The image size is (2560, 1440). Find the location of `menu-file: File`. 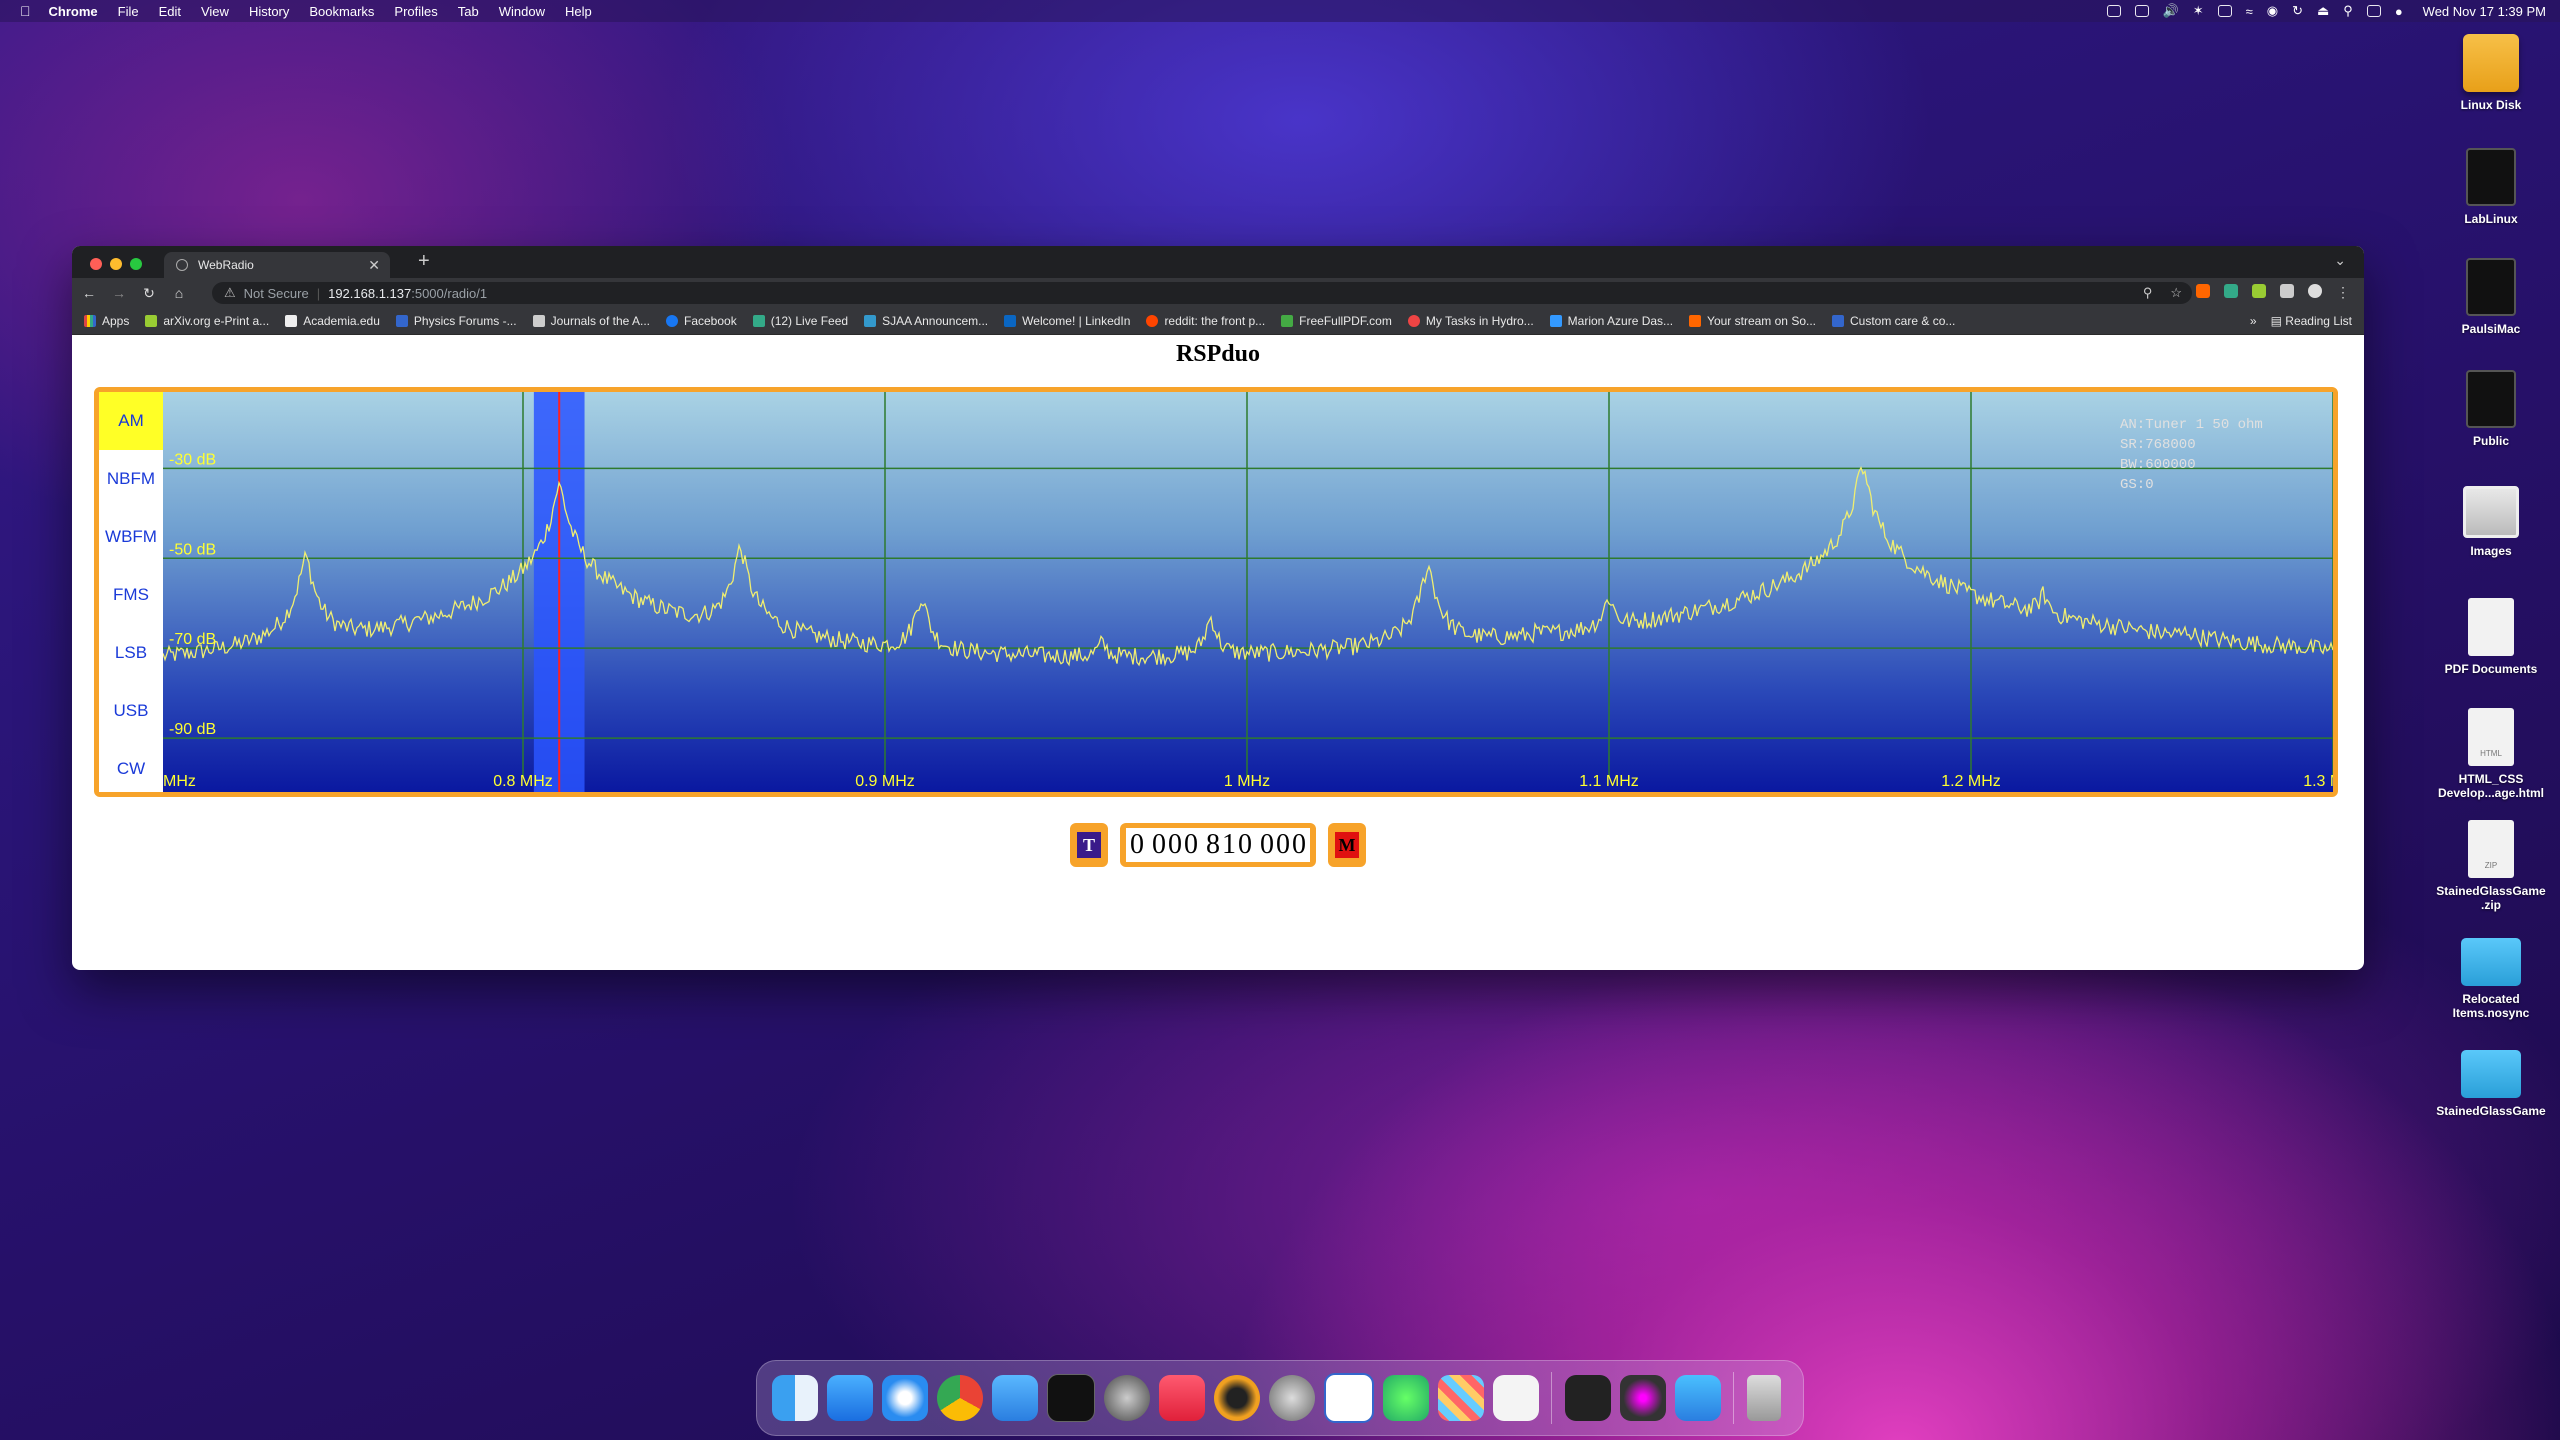

menu-file: File is located at coordinates (128, 11).